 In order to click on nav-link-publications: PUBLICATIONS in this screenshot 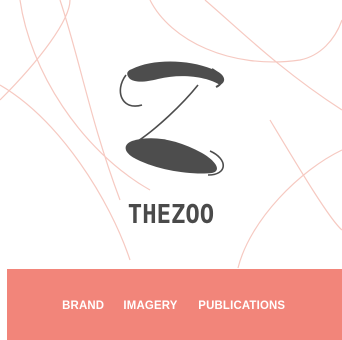, I will do `click(242, 305)`.